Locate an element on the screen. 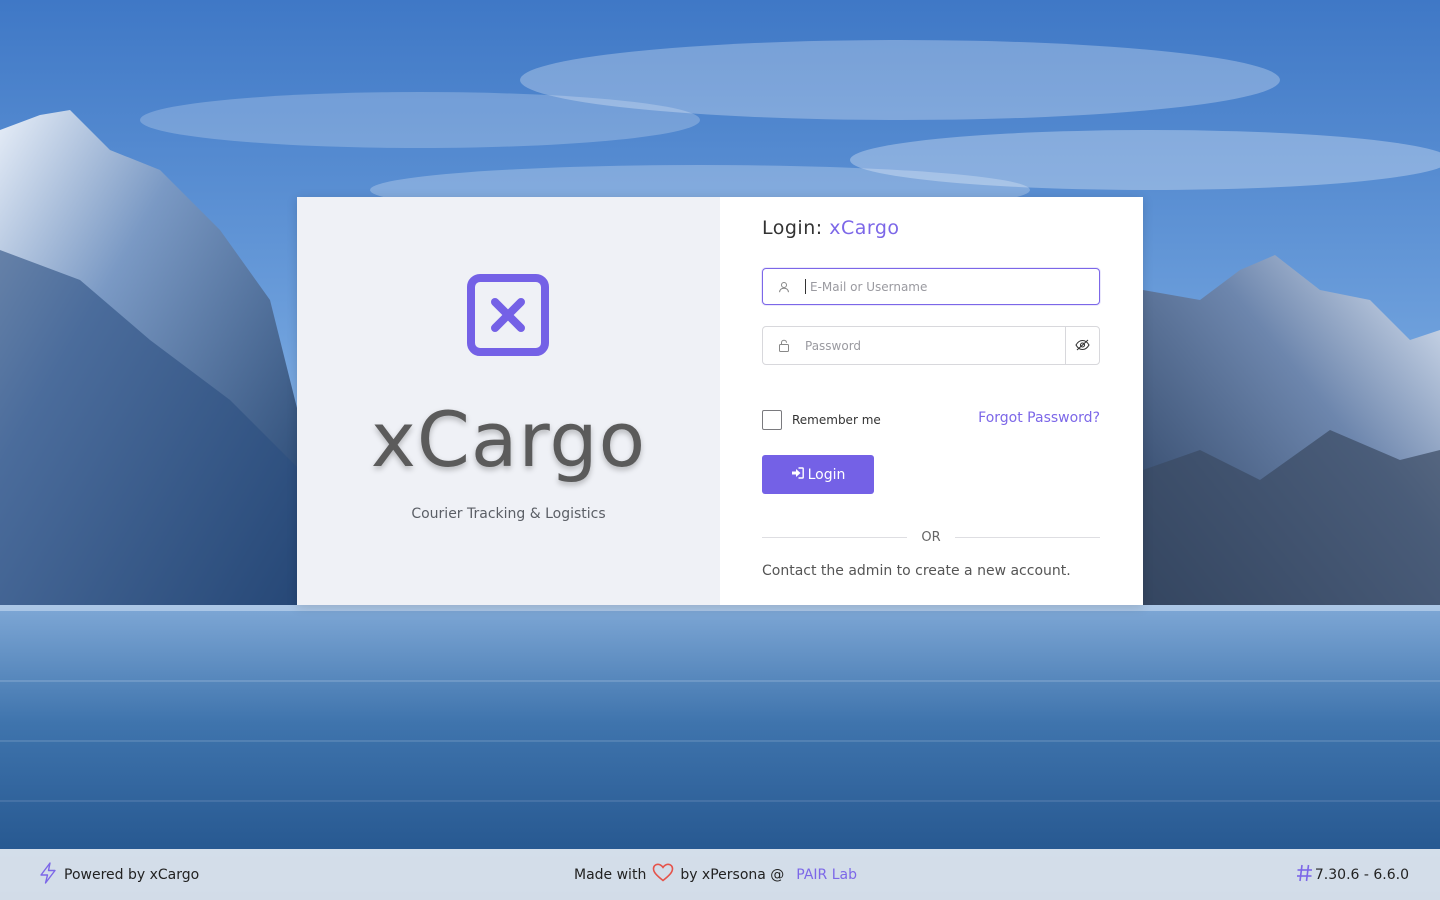 This screenshot has width=1440, height=900. forgot-password-link: Forgot Password? is located at coordinates (1039, 418).